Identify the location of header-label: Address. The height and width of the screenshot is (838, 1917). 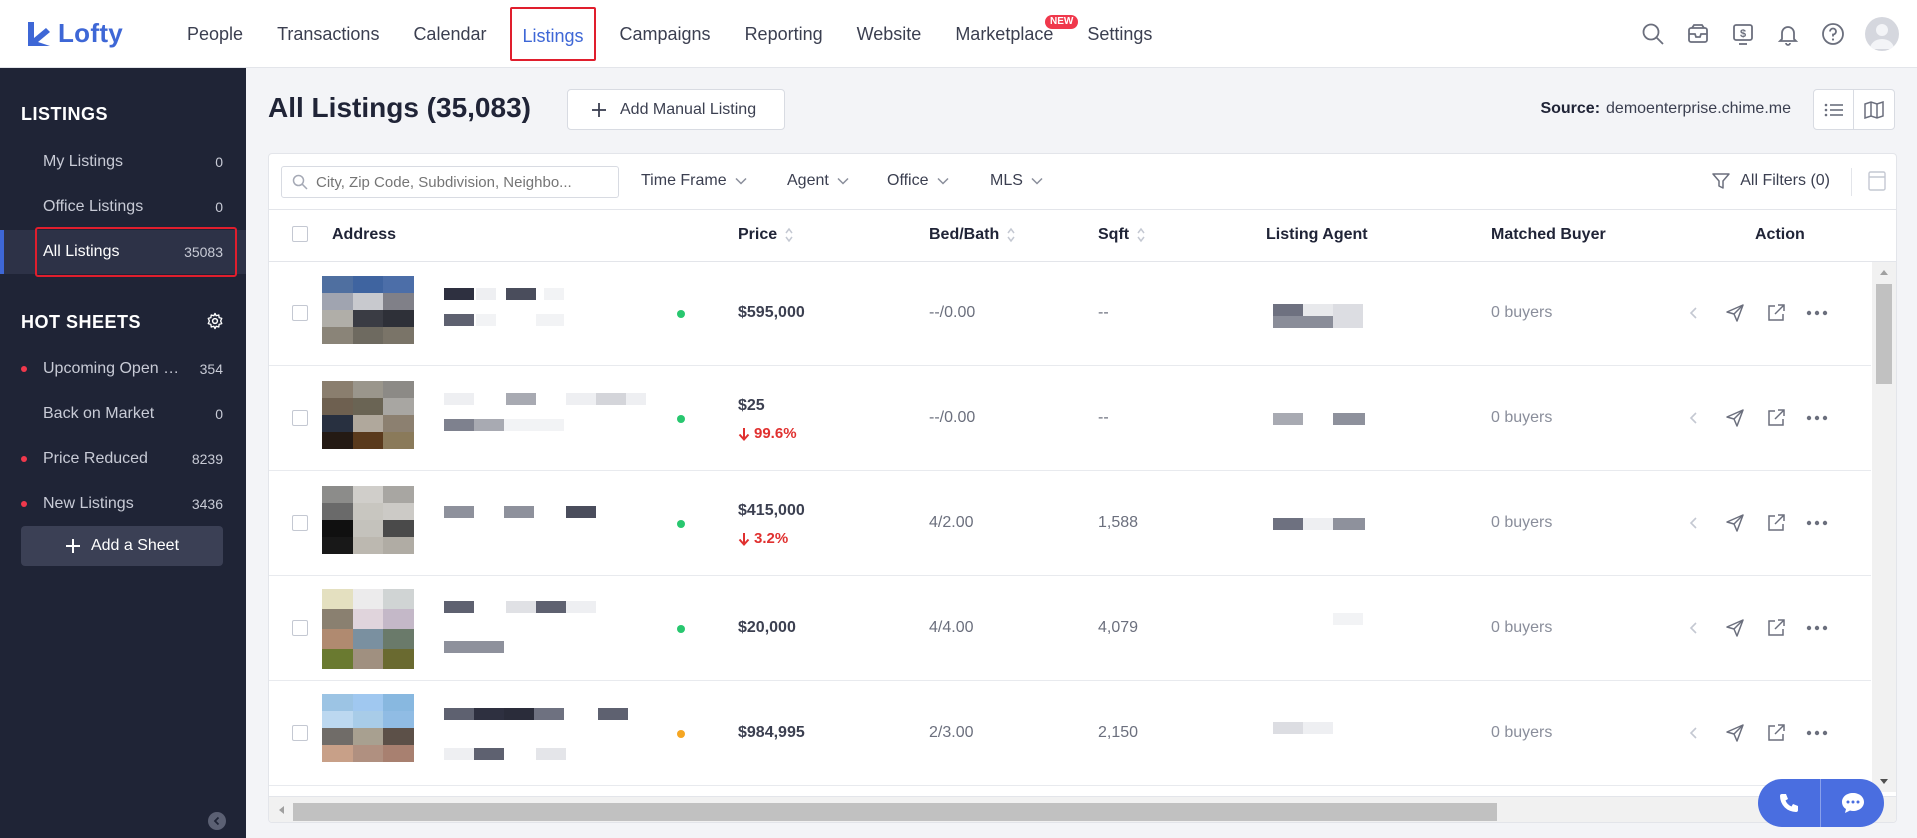
(364, 234).